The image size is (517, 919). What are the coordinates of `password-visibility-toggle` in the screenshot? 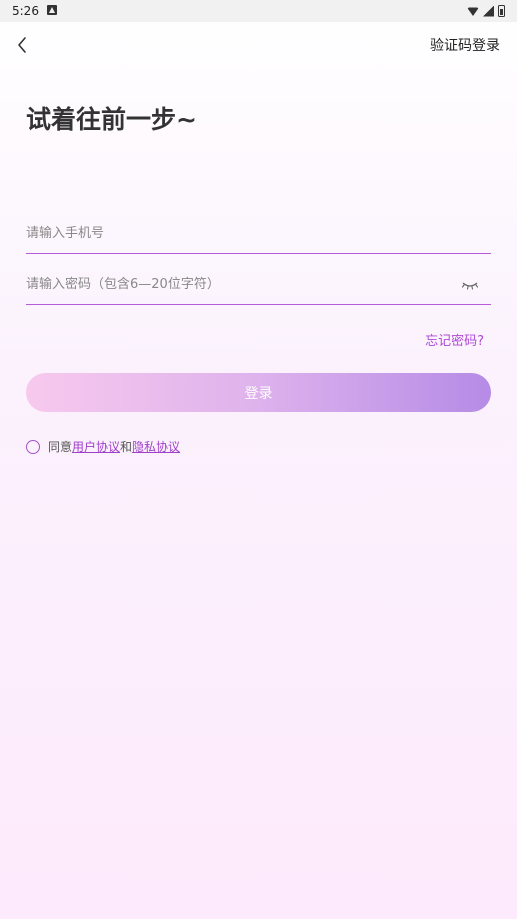 It's located at (470, 284).